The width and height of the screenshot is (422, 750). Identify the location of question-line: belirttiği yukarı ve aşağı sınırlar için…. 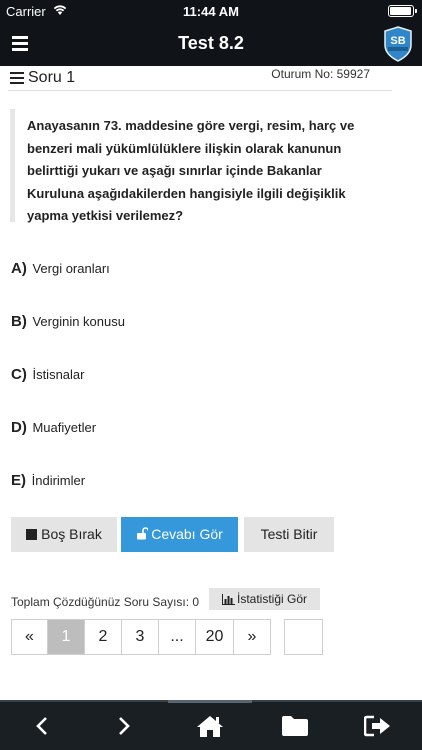
(174, 170).